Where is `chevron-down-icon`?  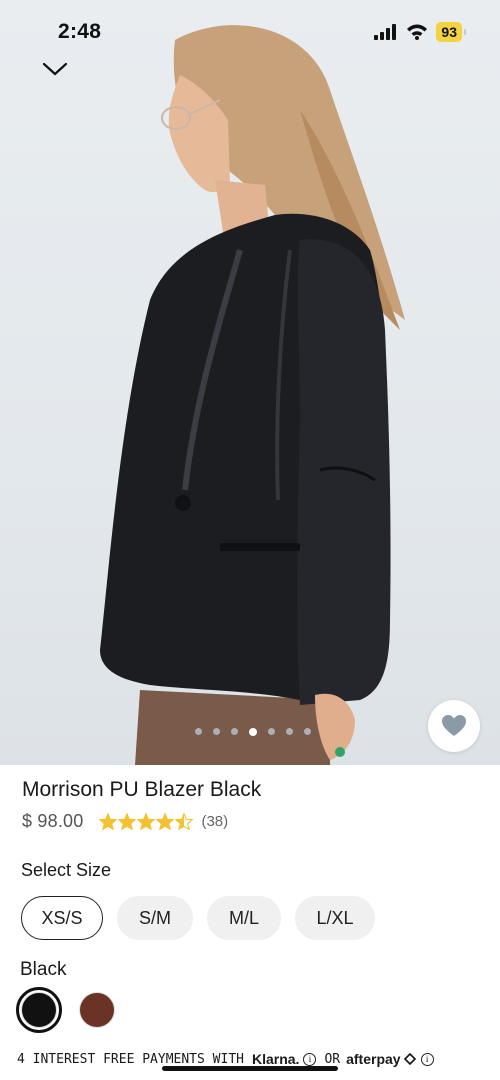 chevron-down-icon is located at coordinates (55, 69).